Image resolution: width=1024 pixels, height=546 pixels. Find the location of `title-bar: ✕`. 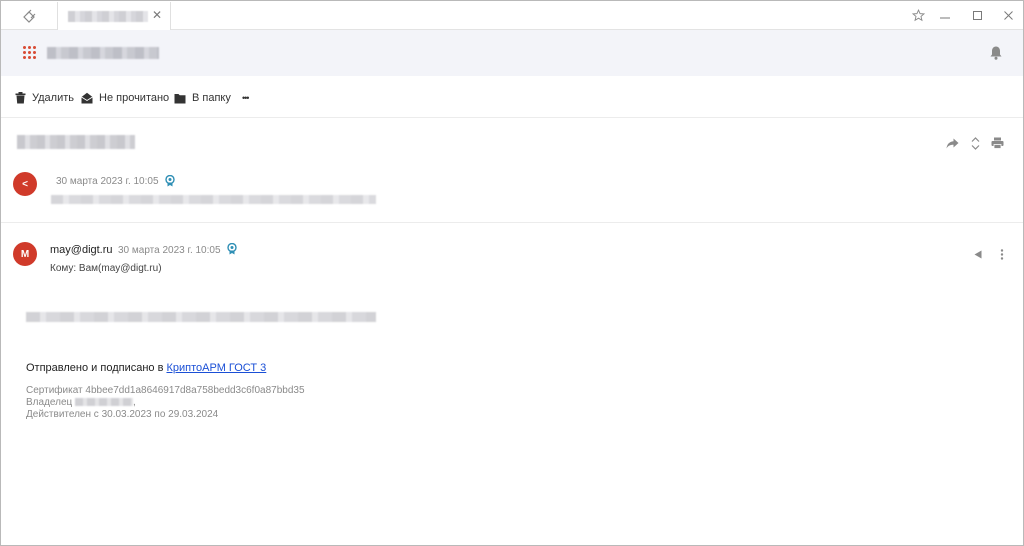

title-bar: ✕ is located at coordinates (512, 15).